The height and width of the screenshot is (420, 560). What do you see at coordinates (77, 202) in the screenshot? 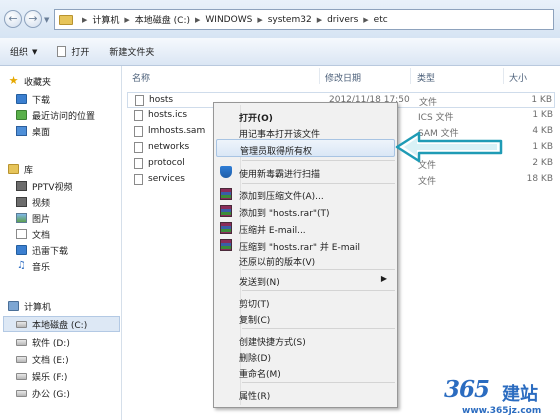
I see `nav-video: 视频` at bounding box center [77, 202].